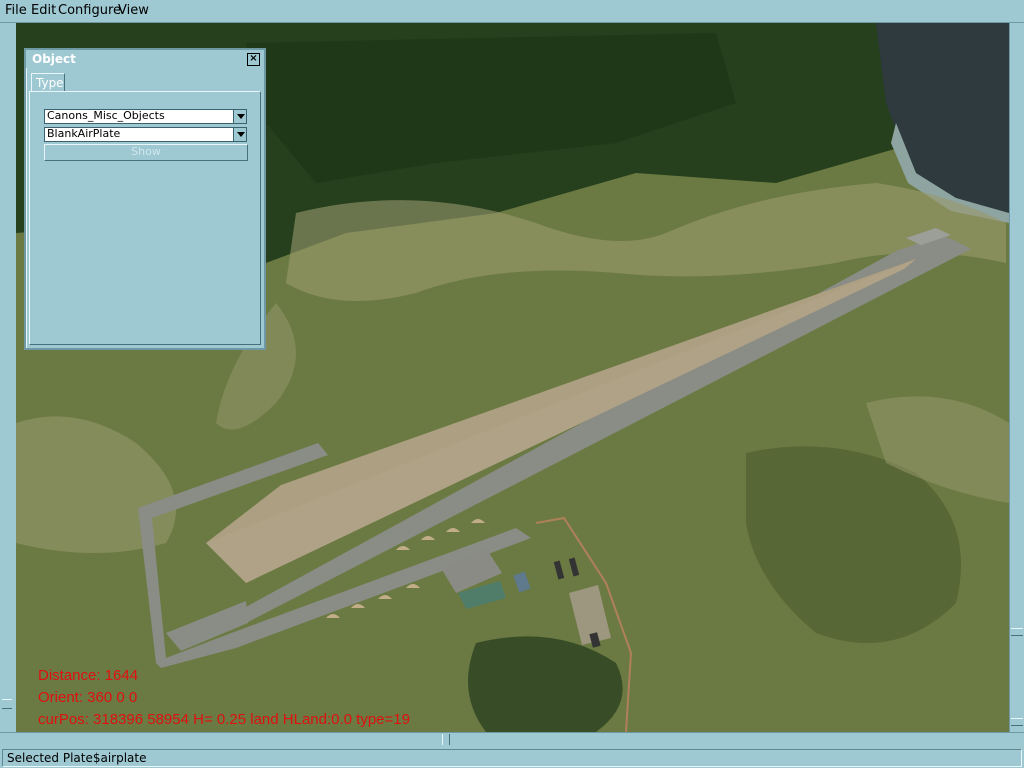  I want to click on orient-readout: Orient: 360 0 0, so click(88, 697).